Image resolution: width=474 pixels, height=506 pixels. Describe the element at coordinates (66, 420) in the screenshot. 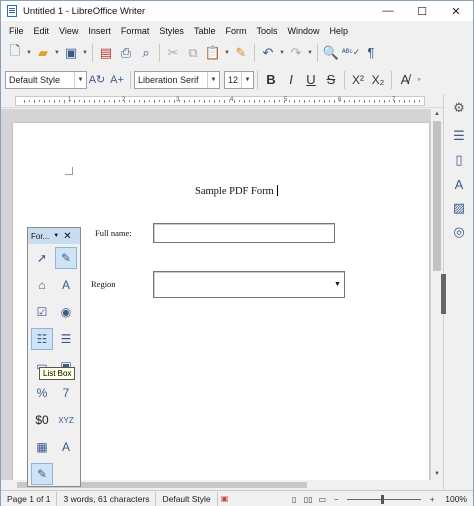

I see `pattern-field-icon: XYZ` at that location.